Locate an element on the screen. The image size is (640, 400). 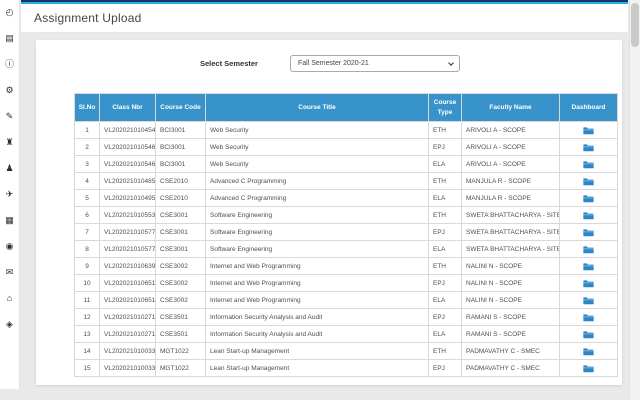
column-header-course-title: Course Title is located at coordinates (317, 107).